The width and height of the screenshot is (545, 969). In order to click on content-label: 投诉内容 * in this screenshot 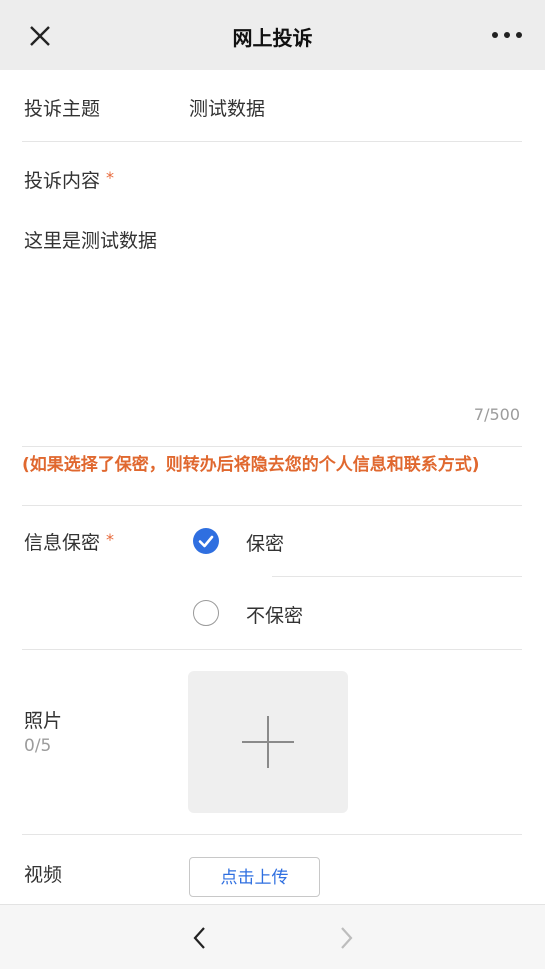, I will do `click(69, 179)`.